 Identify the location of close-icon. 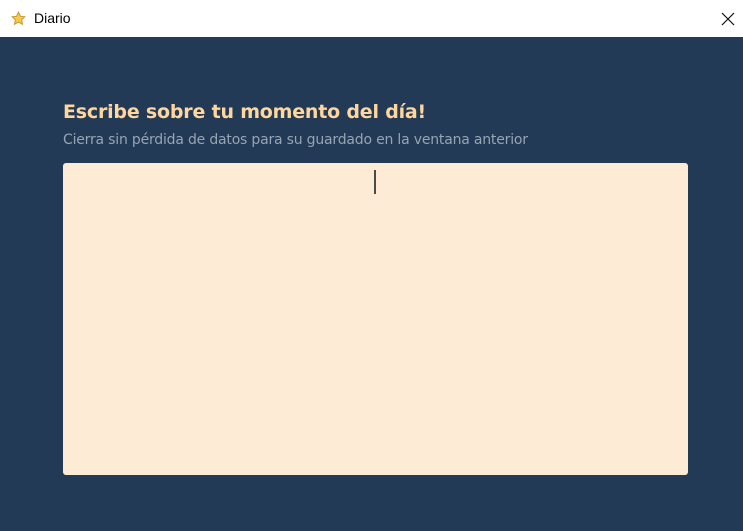
(728, 18).